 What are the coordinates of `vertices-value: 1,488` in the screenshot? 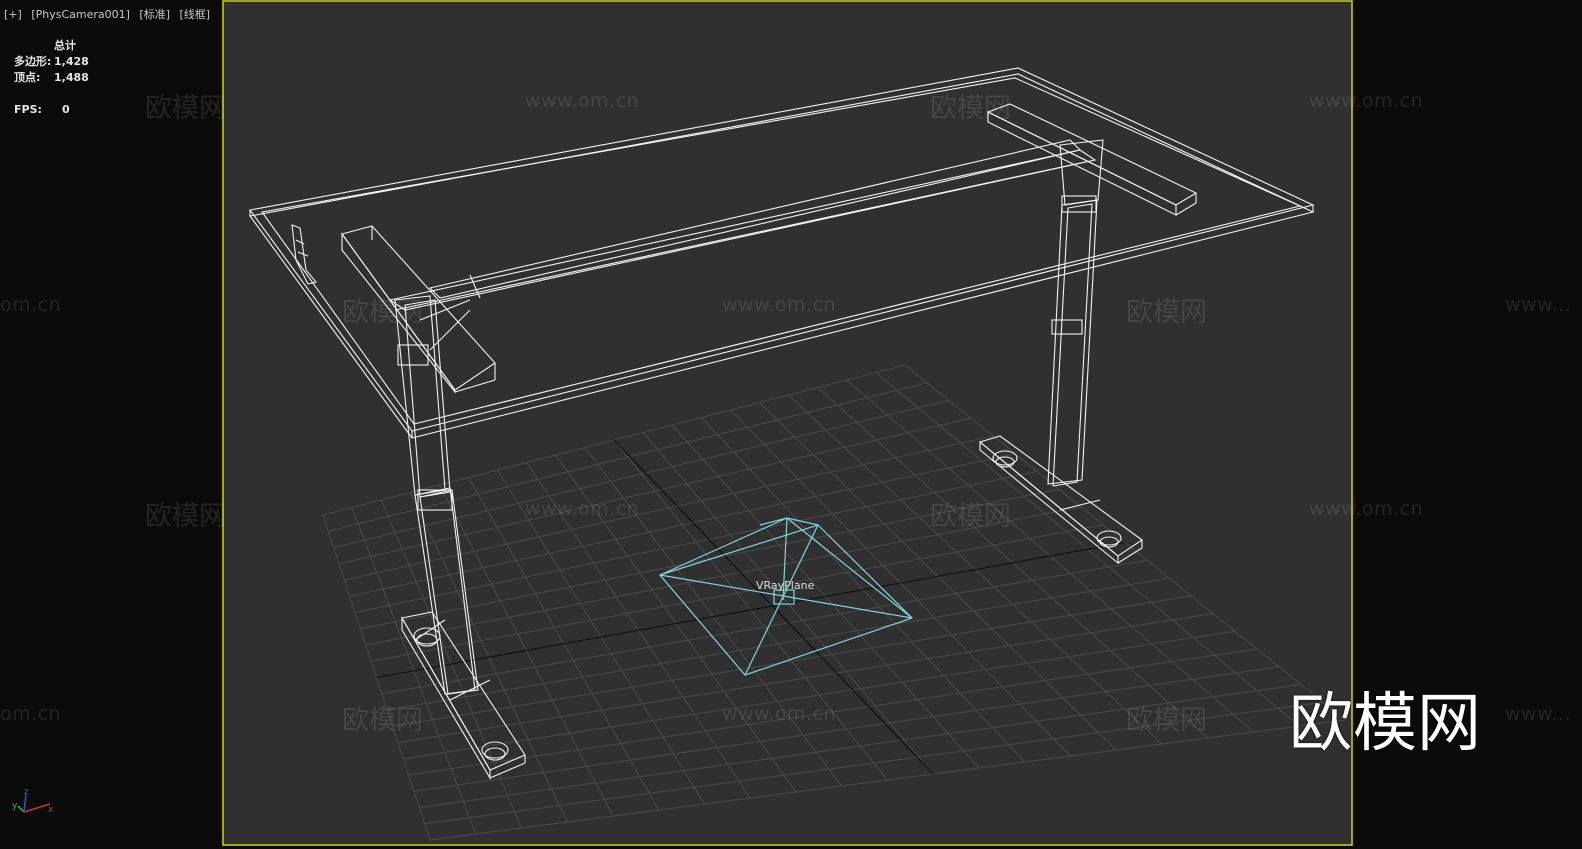 It's located at (71, 77).